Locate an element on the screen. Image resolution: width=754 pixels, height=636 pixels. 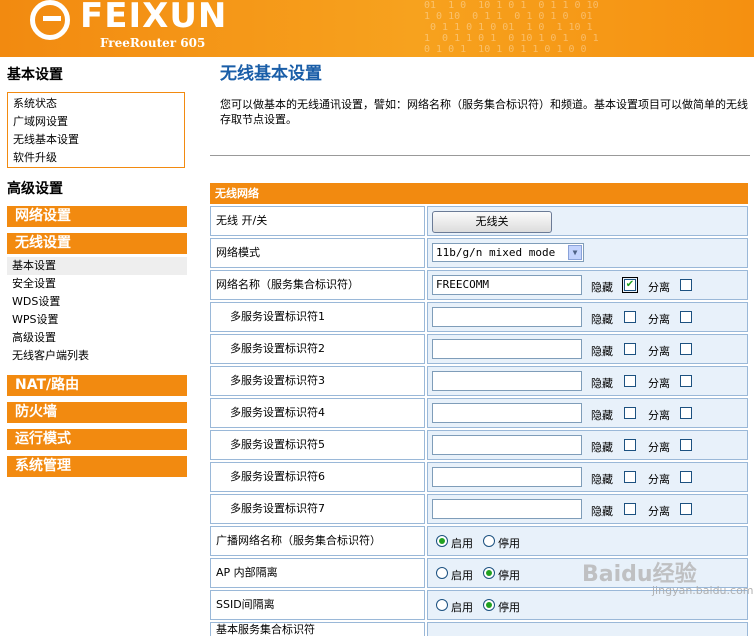
row-multi-ssid-2: 多服务设置标识符2 隐藏 分离 is located at coordinates (480, 349).